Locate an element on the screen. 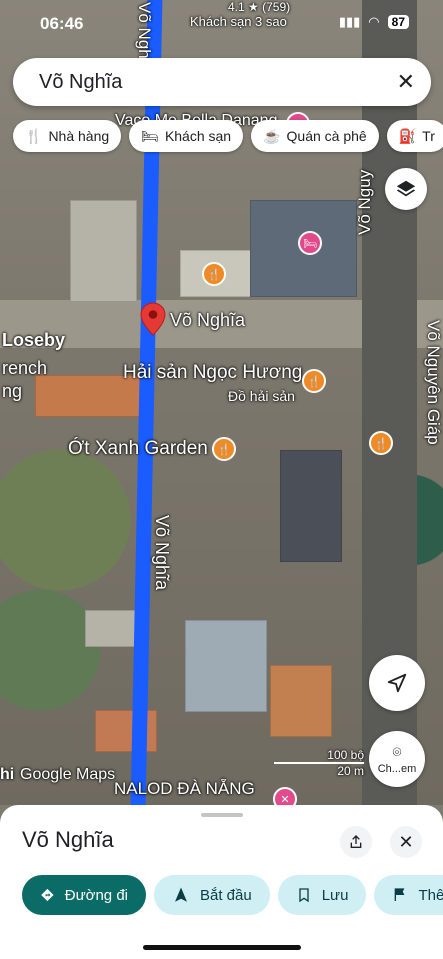 The height and width of the screenshot is (959, 443). close-sheet-button: ✕ is located at coordinates (406, 842).